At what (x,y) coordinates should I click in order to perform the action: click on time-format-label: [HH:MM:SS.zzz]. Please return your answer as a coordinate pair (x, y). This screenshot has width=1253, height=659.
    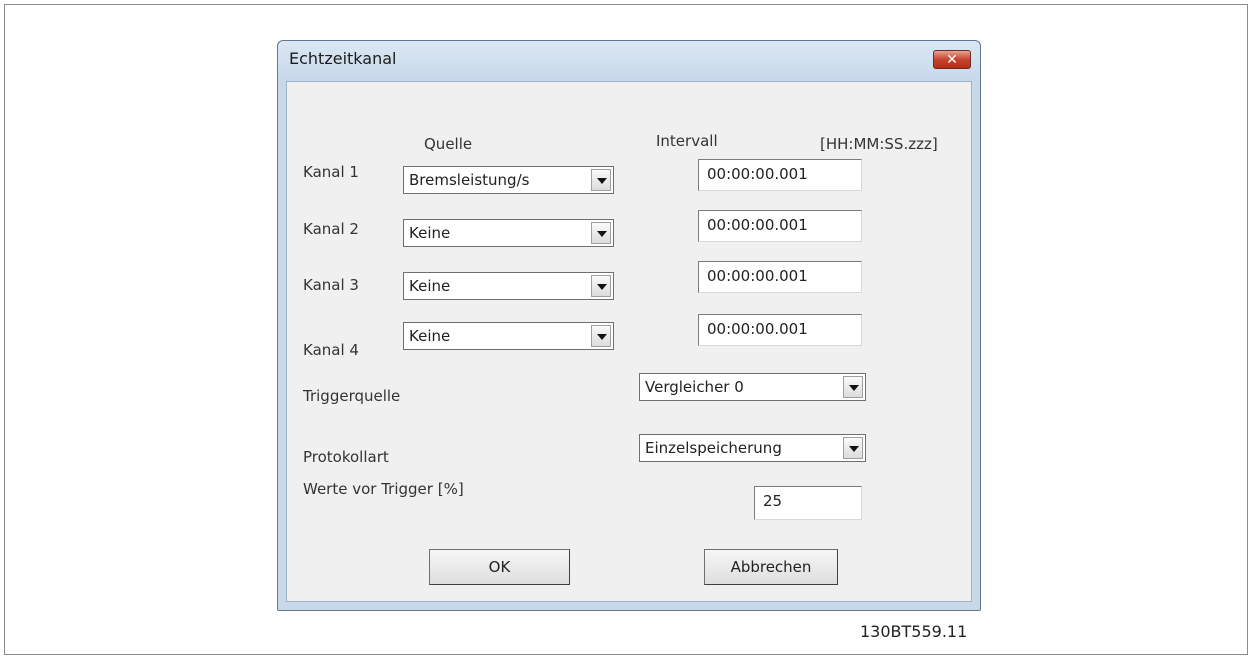
    Looking at the image, I should click on (879, 144).